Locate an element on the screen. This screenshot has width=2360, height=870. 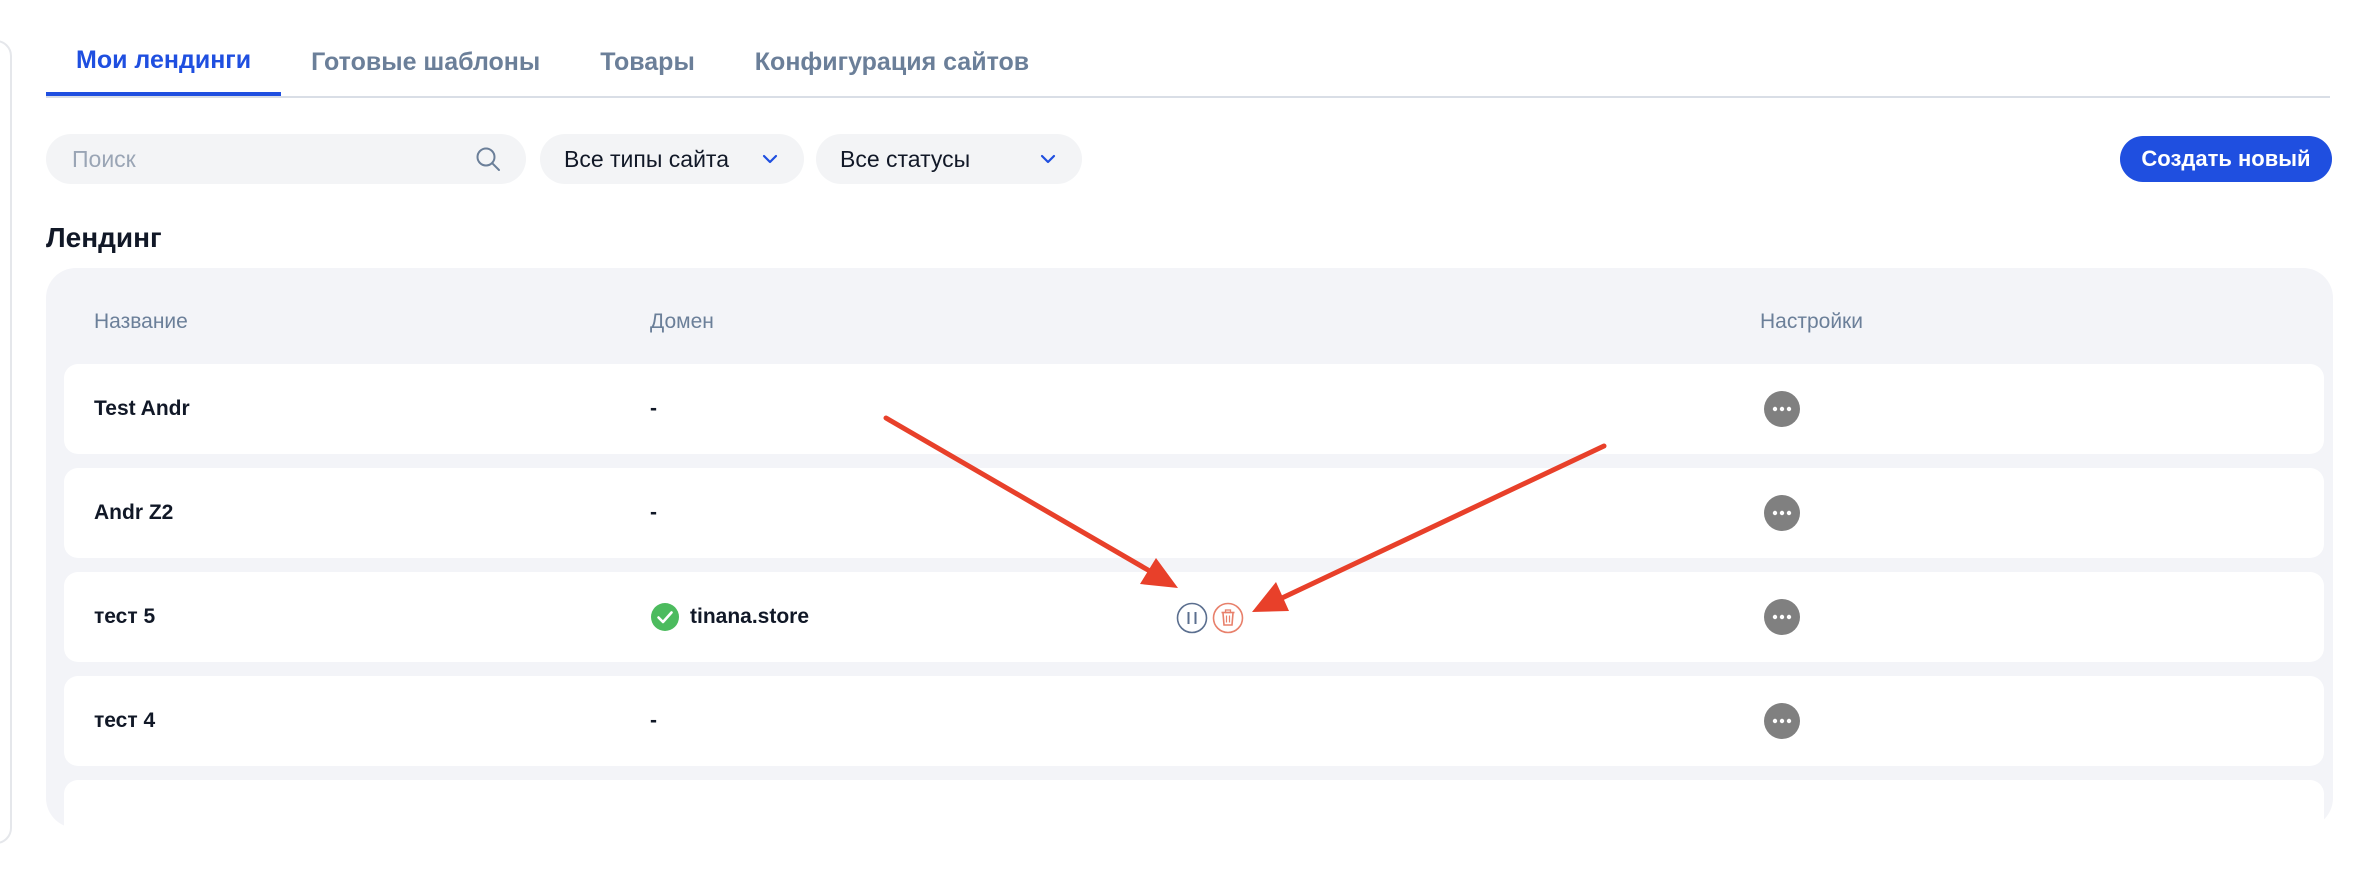
table-row: Test Andr - is located at coordinates (1194, 409).